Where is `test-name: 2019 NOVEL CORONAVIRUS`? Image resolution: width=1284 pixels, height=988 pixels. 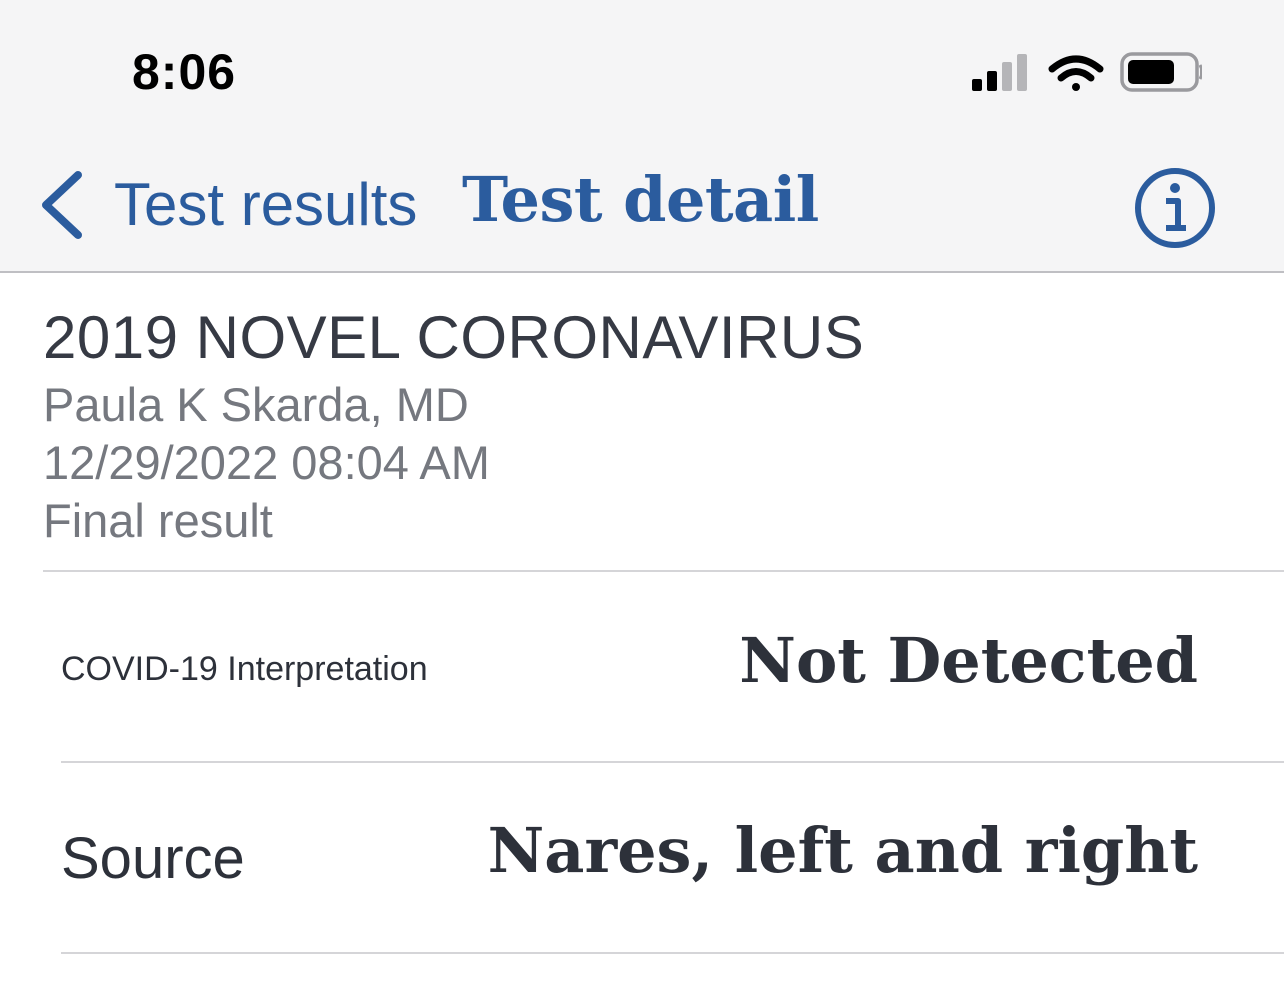
test-name: 2019 NOVEL CORONAVIRUS is located at coordinates (454, 337).